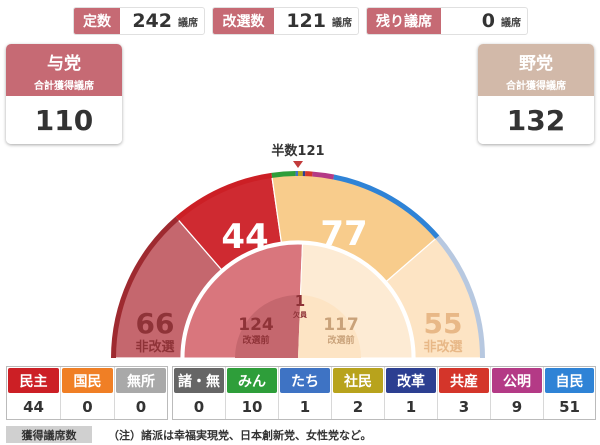 This screenshot has width=600, height=445. I want to click on ruling-won-value: 44, so click(244, 237).